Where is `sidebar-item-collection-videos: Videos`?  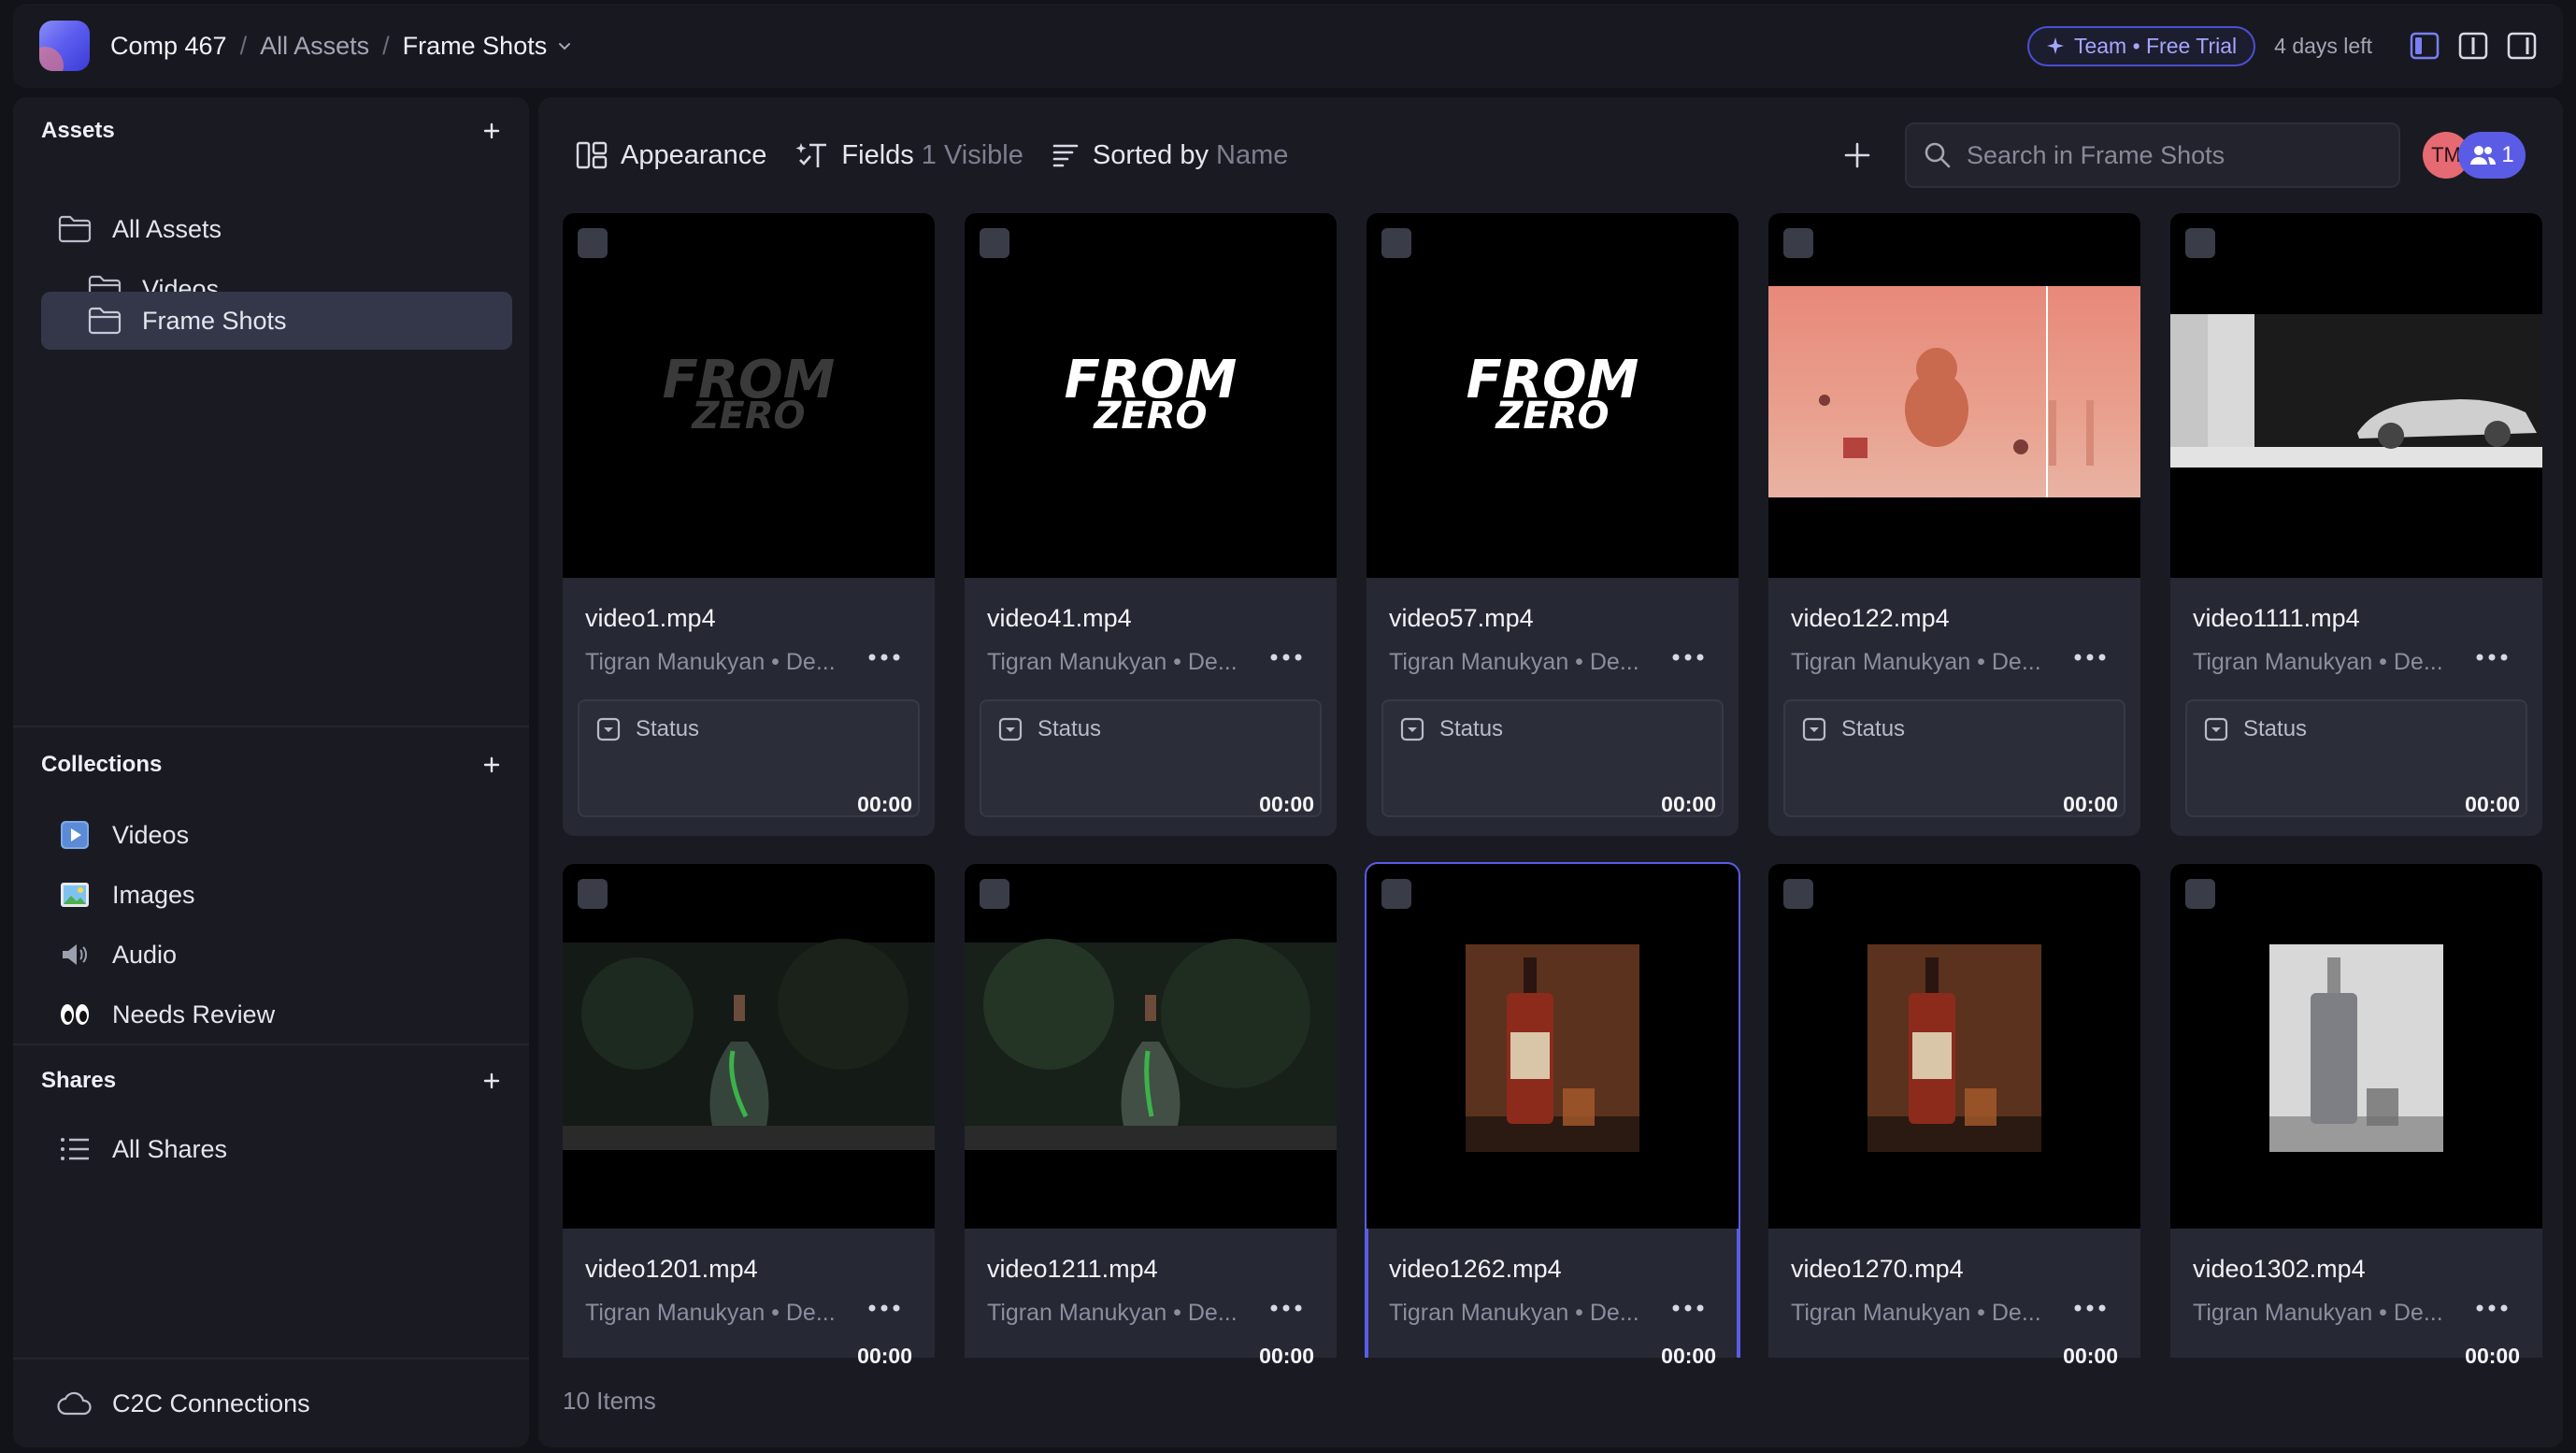 sidebar-item-collection-videos: Videos is located at coordinates (276, 835).